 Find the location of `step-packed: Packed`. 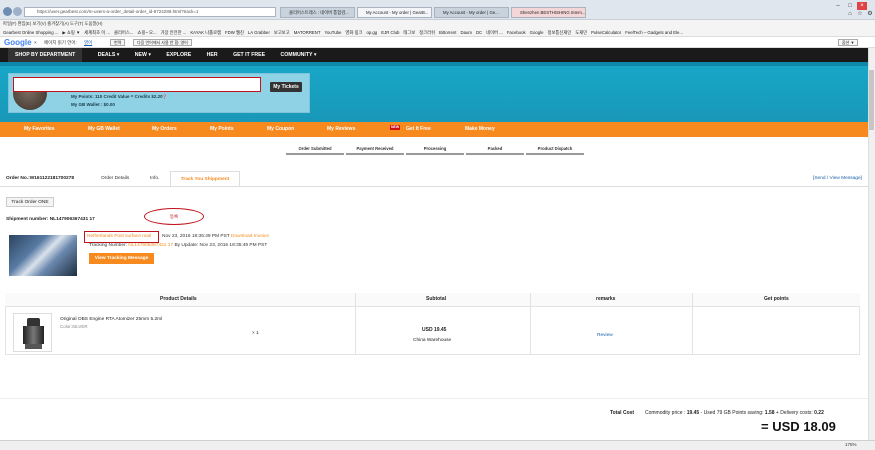

step-packed: Packed is located at coordinates (495, 148).